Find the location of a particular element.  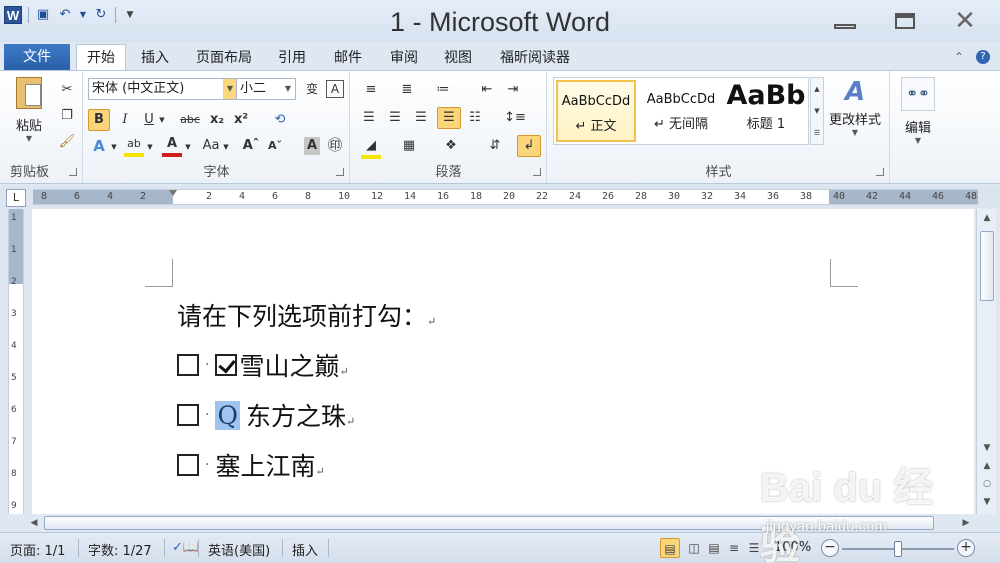

outline-view-icon: ≡ is located at coordinates (734, 548).